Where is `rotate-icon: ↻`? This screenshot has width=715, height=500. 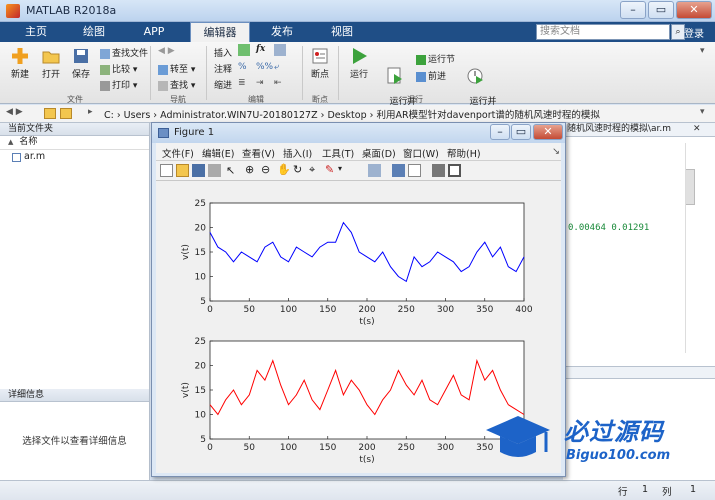 rotate-icon: ↻ is located at coordinates (297, 169).